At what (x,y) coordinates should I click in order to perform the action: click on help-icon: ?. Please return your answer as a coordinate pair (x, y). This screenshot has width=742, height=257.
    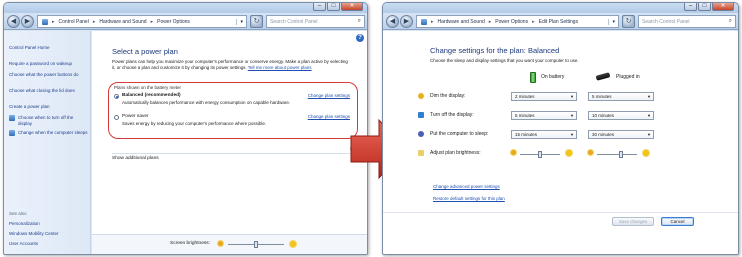
    Looking at the image, I should click on (360, 38).